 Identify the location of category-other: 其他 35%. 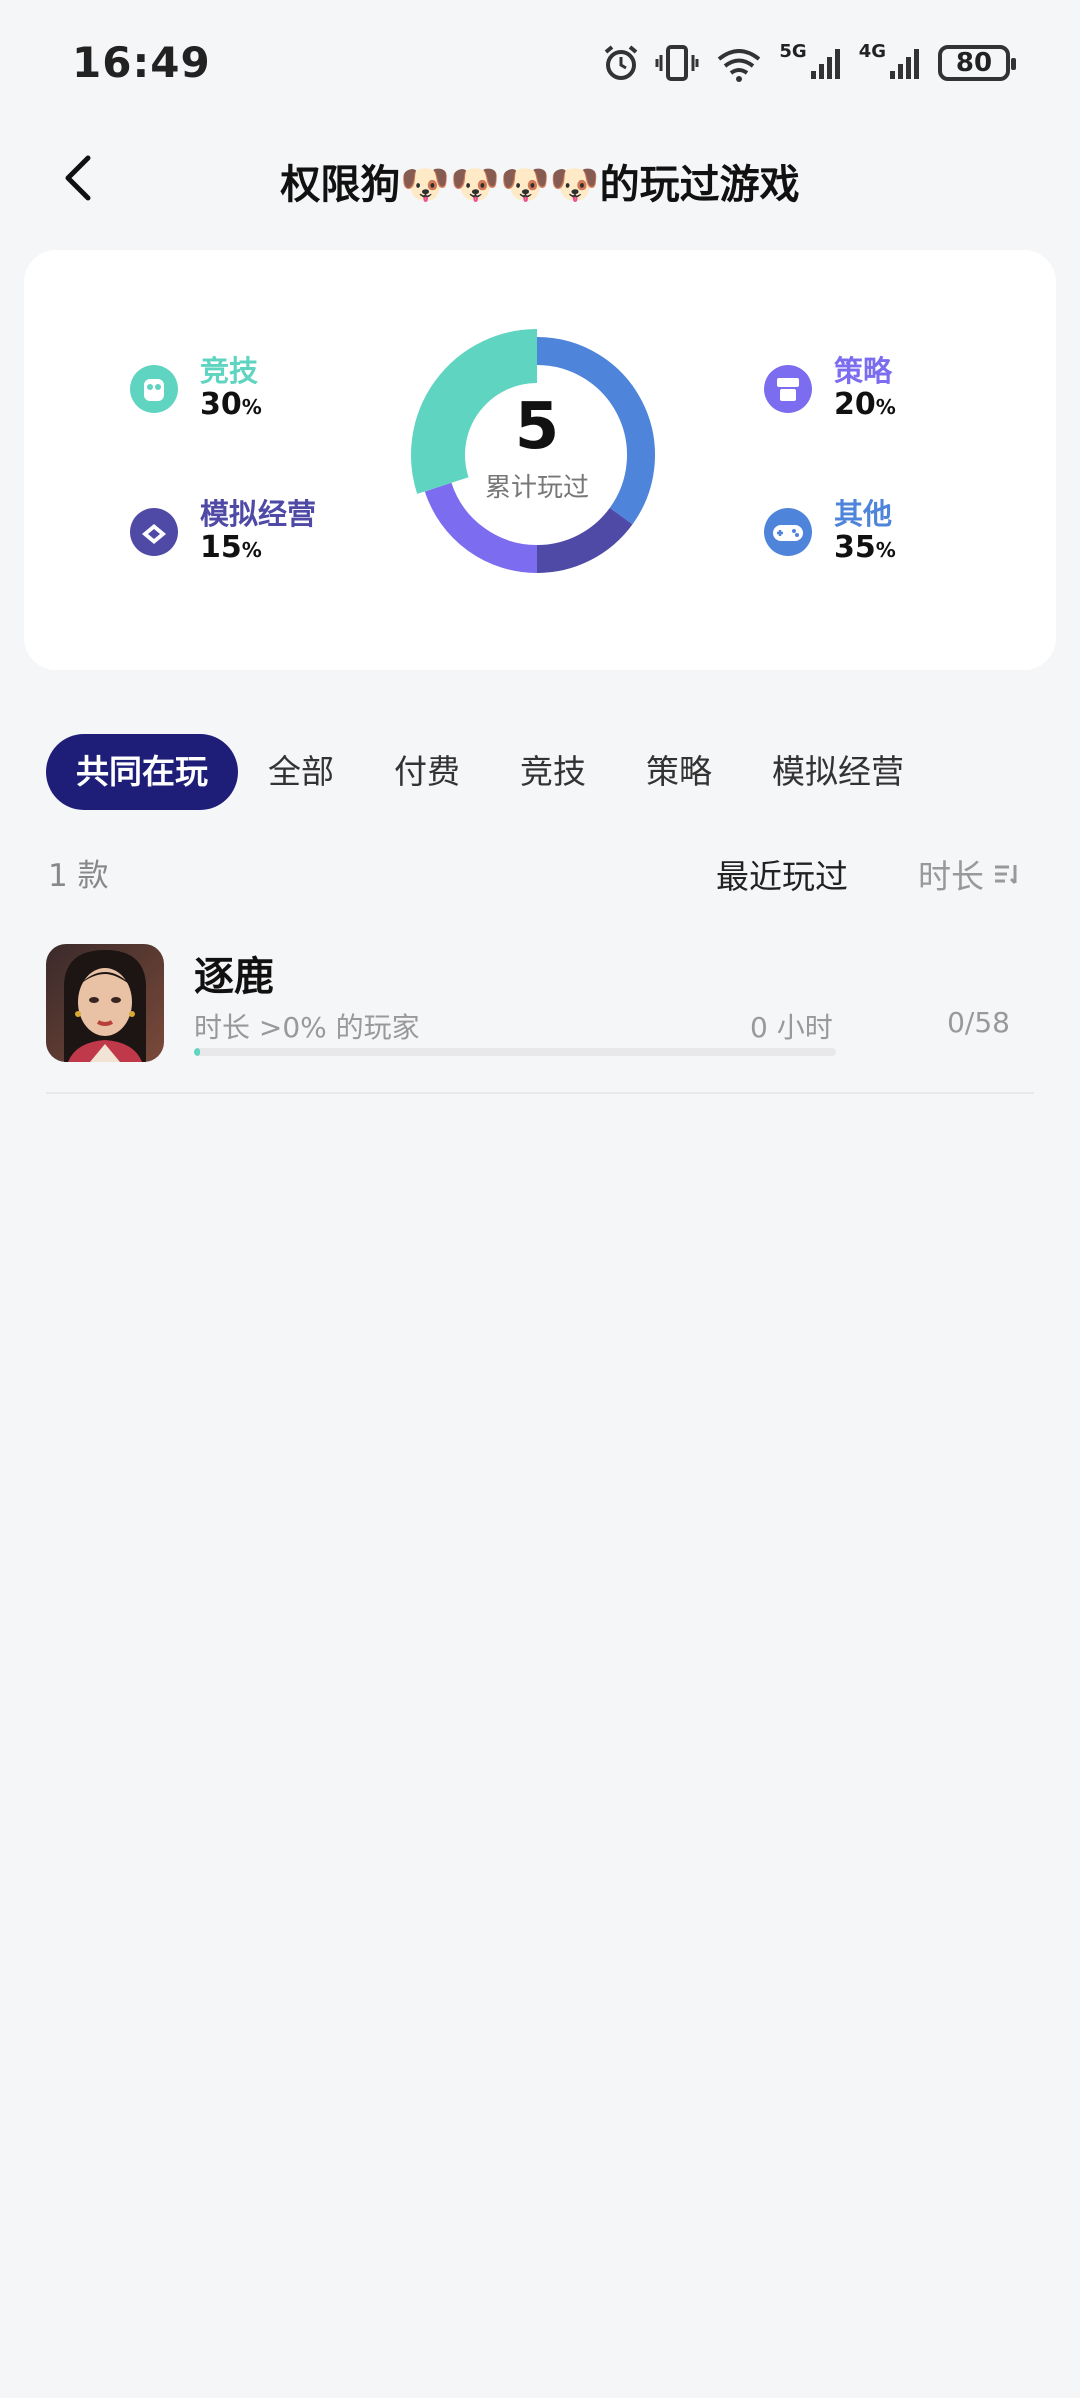
(828, 531).